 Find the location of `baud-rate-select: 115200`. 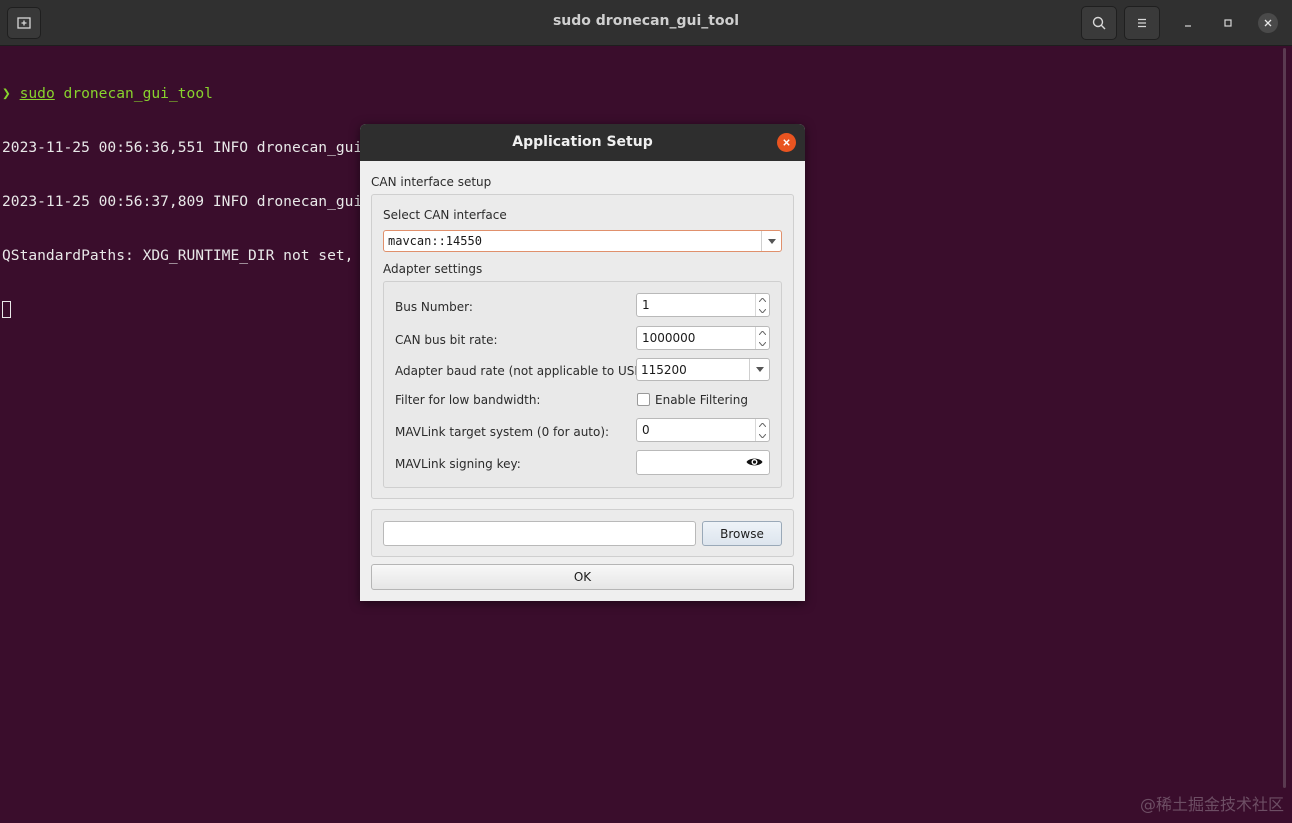

baud-rate-select: 115200 is located at coordinates (703, 369).